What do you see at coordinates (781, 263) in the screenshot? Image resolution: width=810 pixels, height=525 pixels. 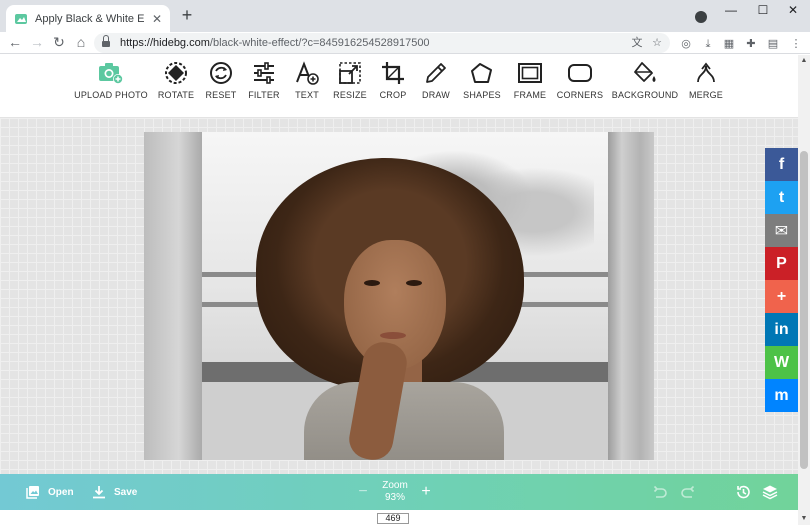 I see `share-pinterest-button: P` at bounding box center [781, 263].